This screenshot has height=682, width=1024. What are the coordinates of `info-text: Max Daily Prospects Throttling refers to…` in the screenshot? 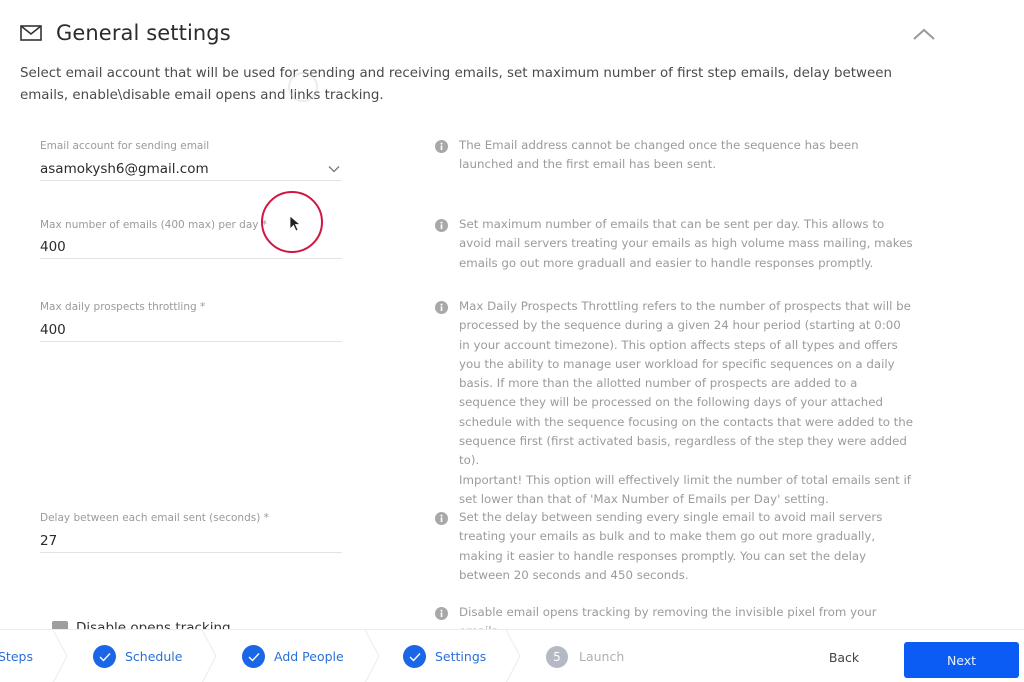 It's located at (687, 403).